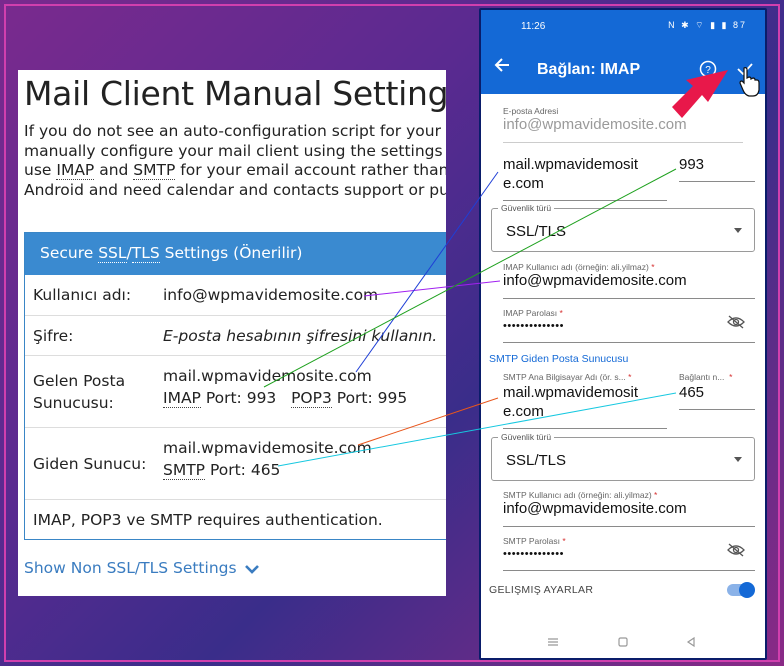 The width and height of the screenshot is (784, 666). What do you see at coordinates (585, 179) in the screenshot?
I see `incoming-server-field: mail.wpmavidemosit e.com` at bounding box center [585, 179].